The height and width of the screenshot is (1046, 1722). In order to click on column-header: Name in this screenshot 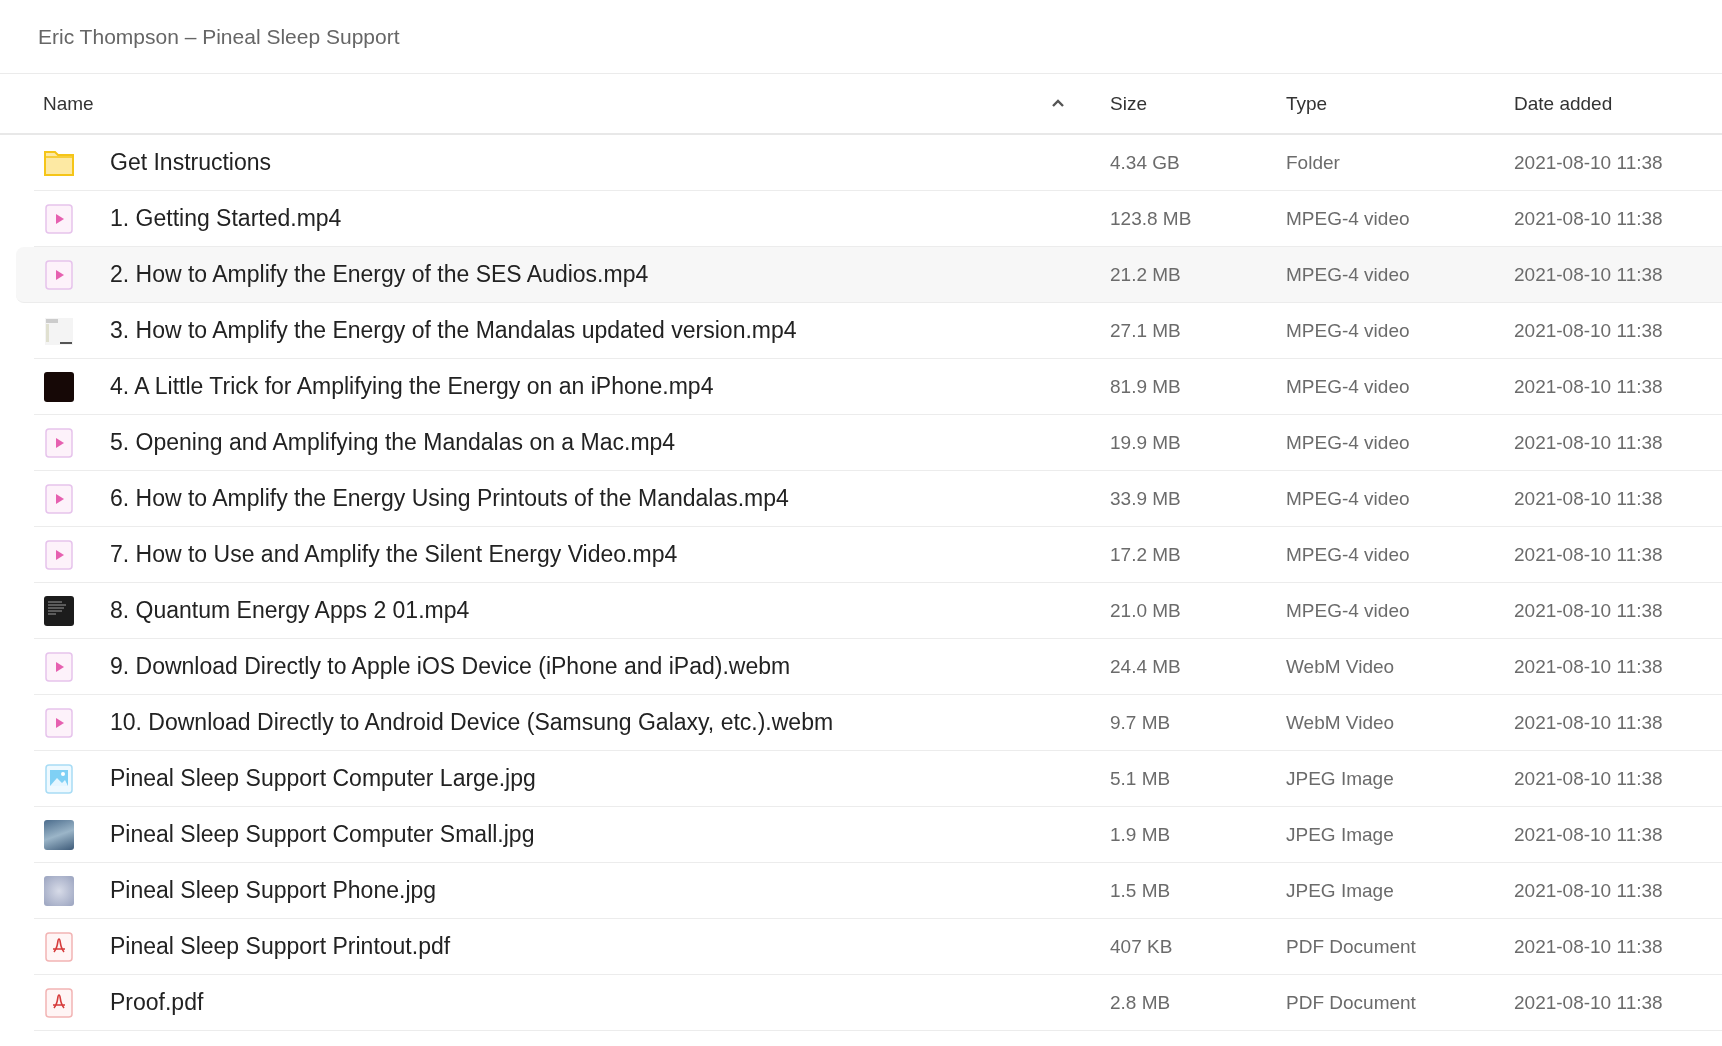, I will do `click(68, 103)`.